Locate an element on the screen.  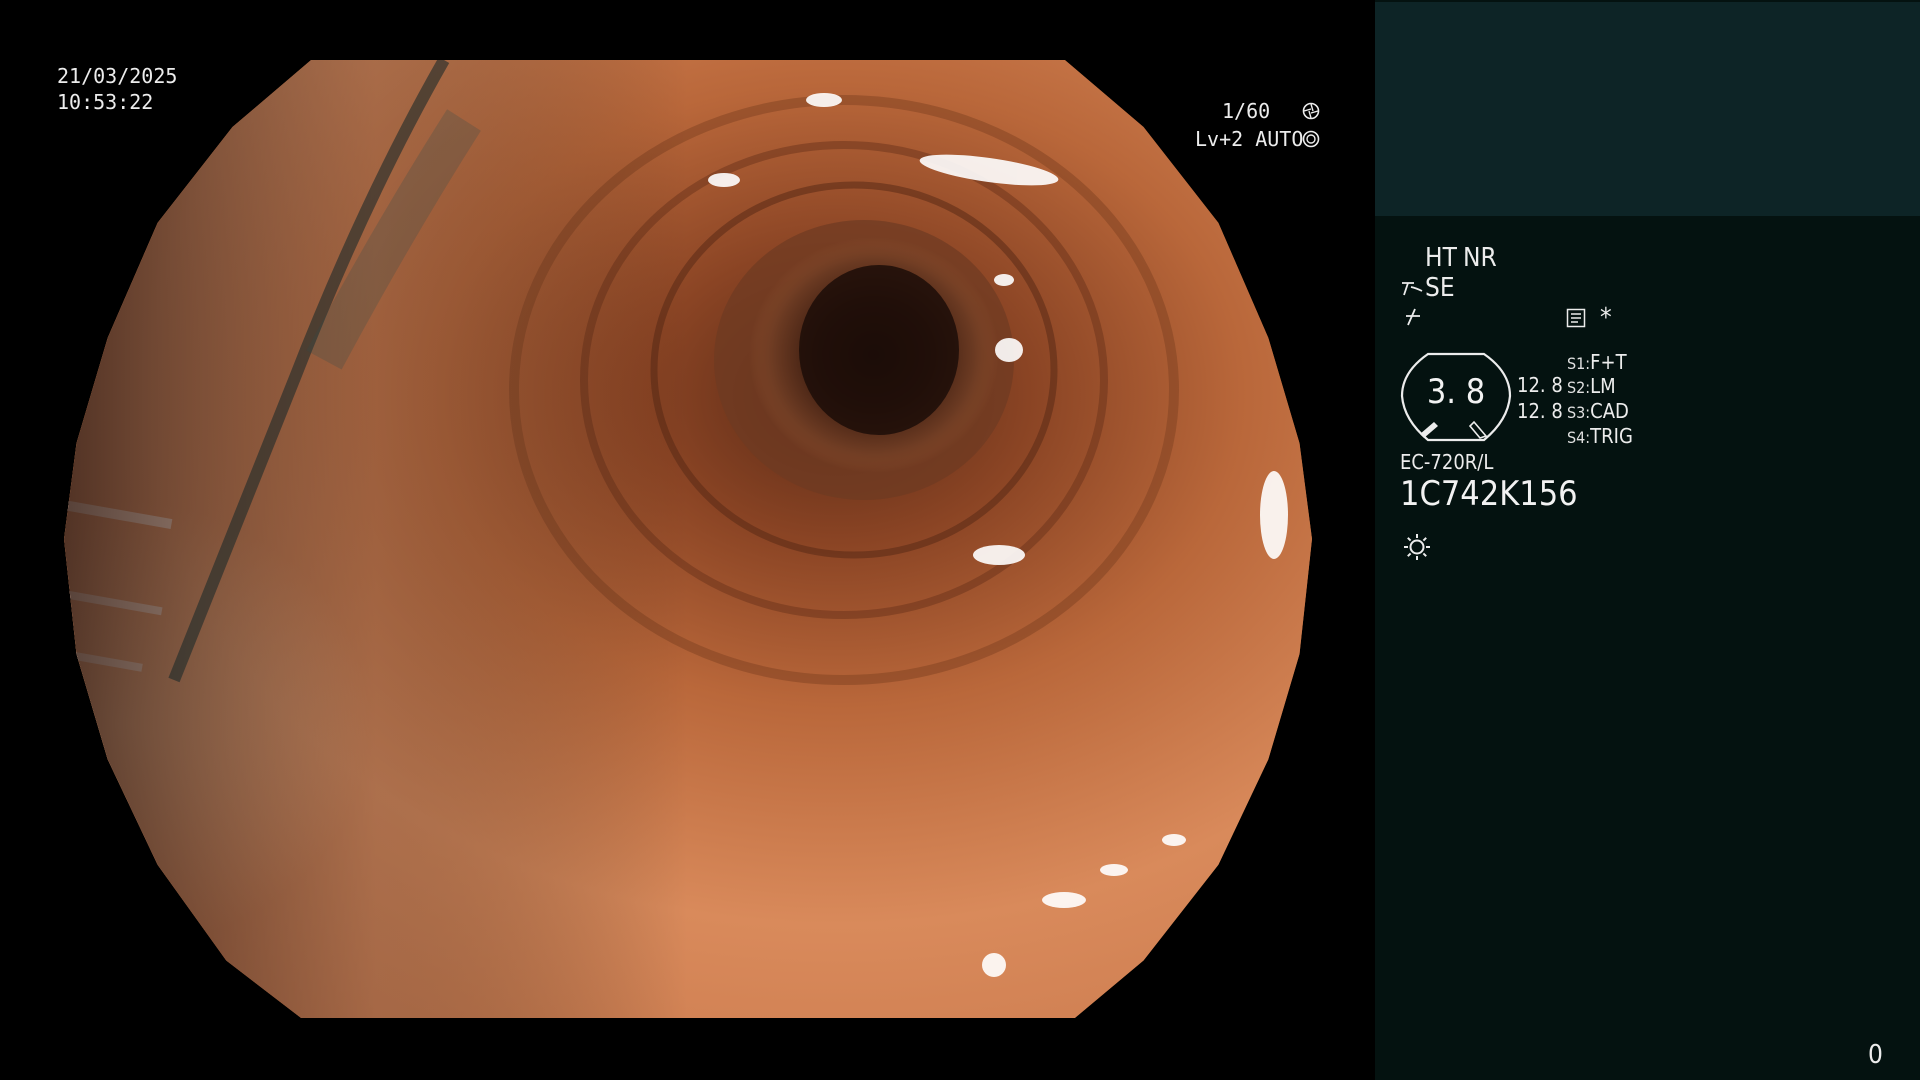
shutter-display: 1/60 is located at coordinates (1246, 111).